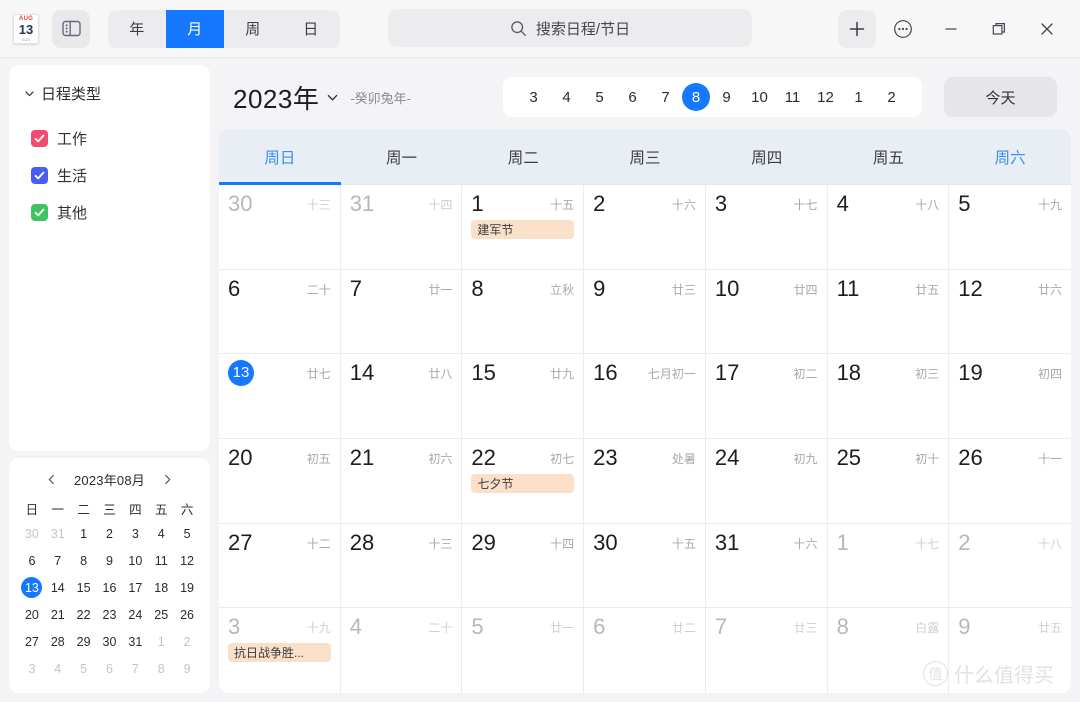 Image resolution: width=1080 pixels, height=702 pixels. What do you see at coordinates (161, 587) in the screenshot?
I see `mini-calendar-day: 18` at bounding box center [161, 587].